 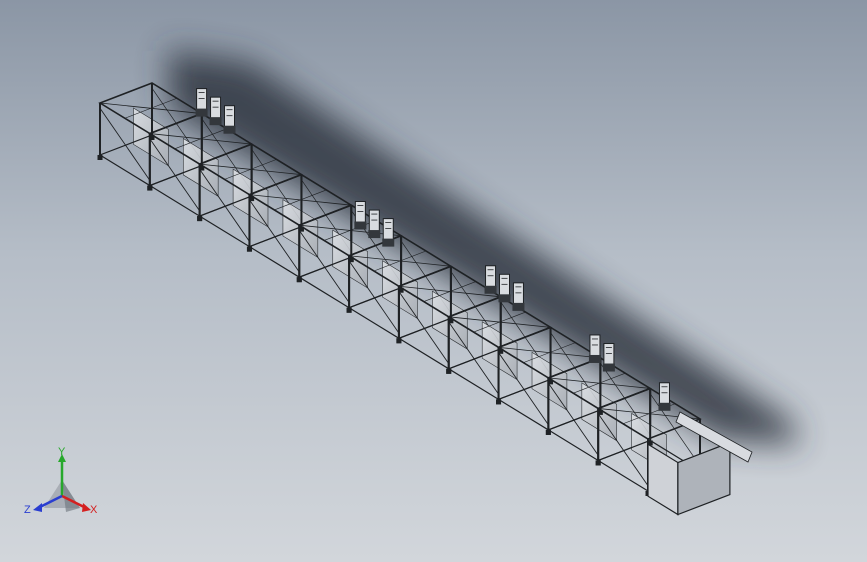 What do you see at coordinates (704, 478) in the screenshot?
I see `end-station-side` at bounding box center [704, 478].